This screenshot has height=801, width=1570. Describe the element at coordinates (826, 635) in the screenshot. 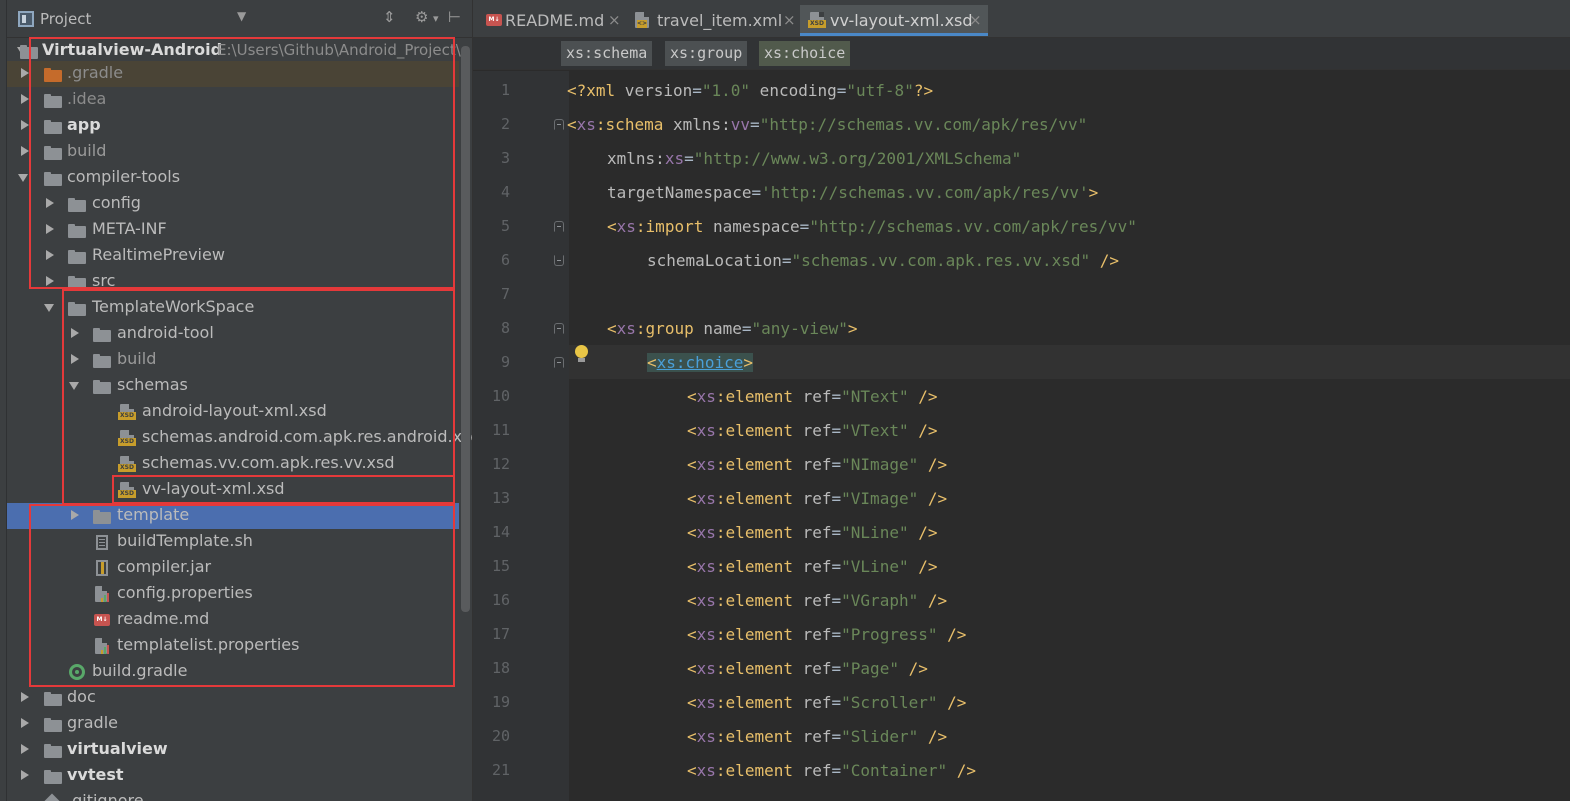

I see `code-line-17: <xs:element ref="Progress" />` at that location.